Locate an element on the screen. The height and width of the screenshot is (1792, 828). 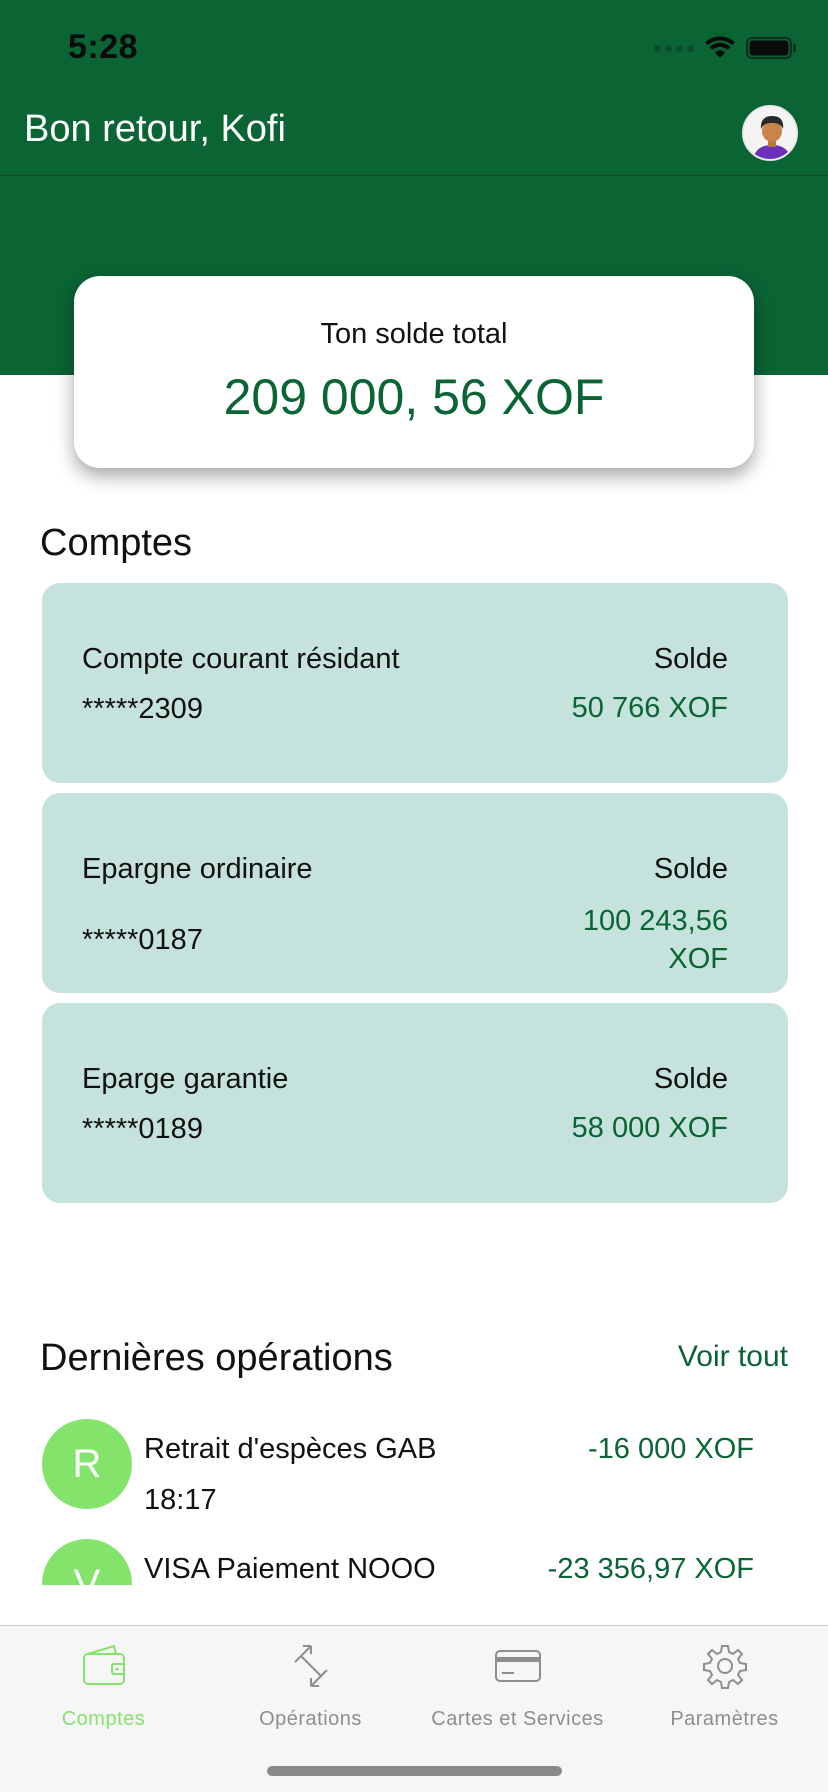
operations-section-title: Dernières opérations is located at coordinates (216, 1358).